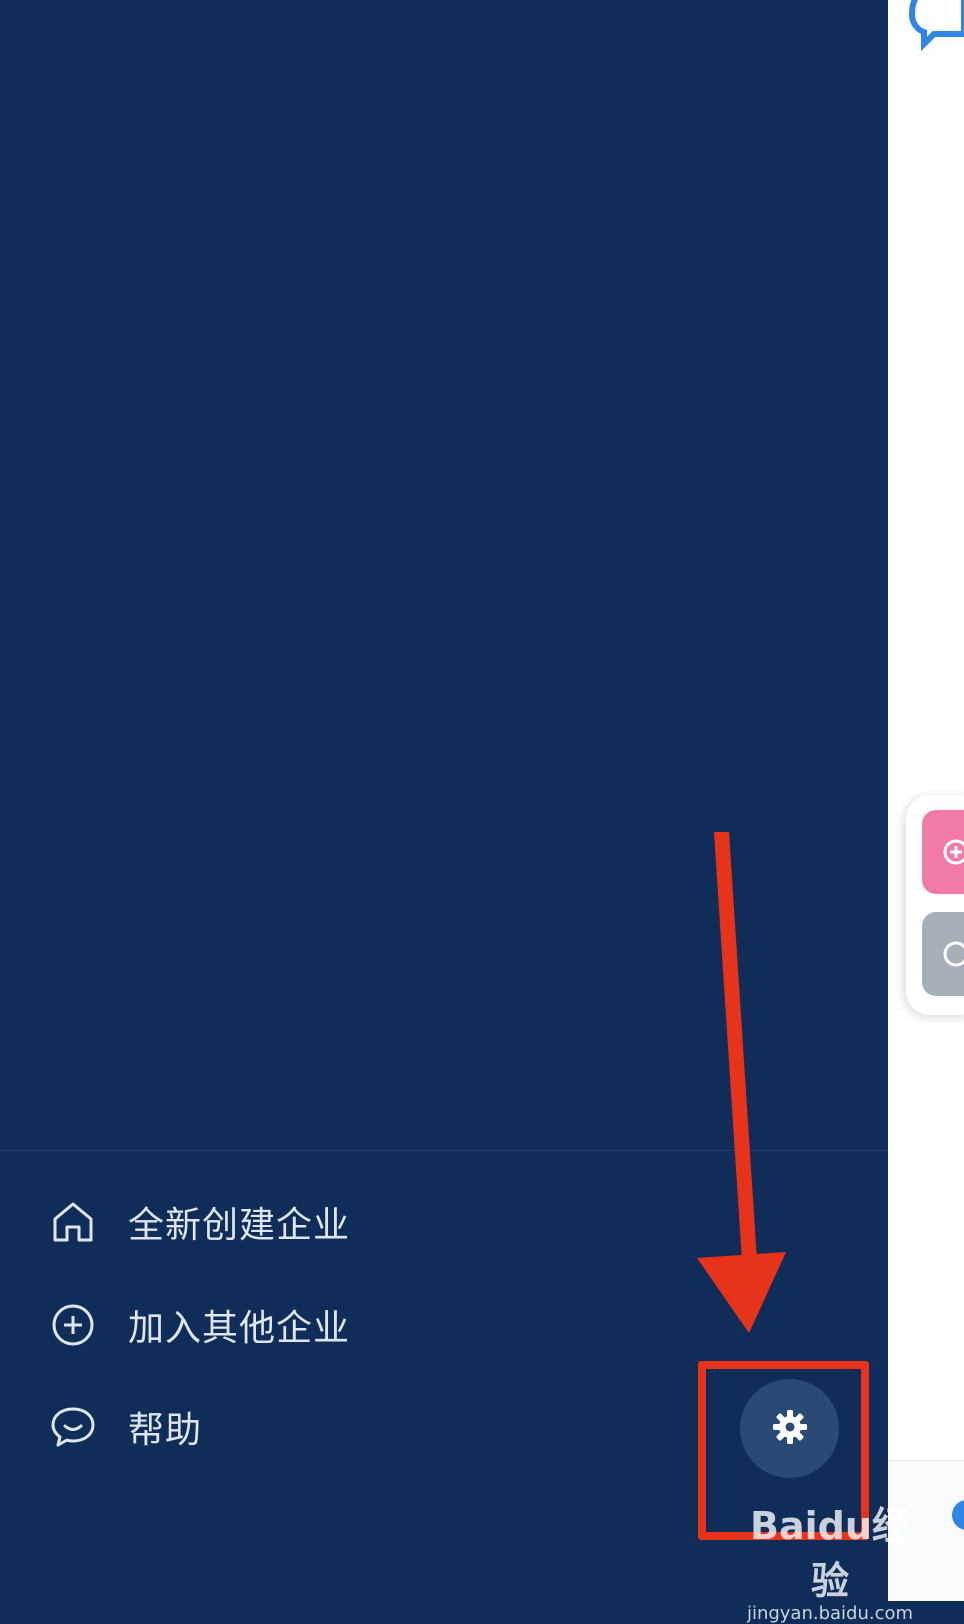  What do you see at coordinates (239, 1225) in the screenshot?
I see `menu-item-label: 全新创建企业` at bounding box center [239, 1225].